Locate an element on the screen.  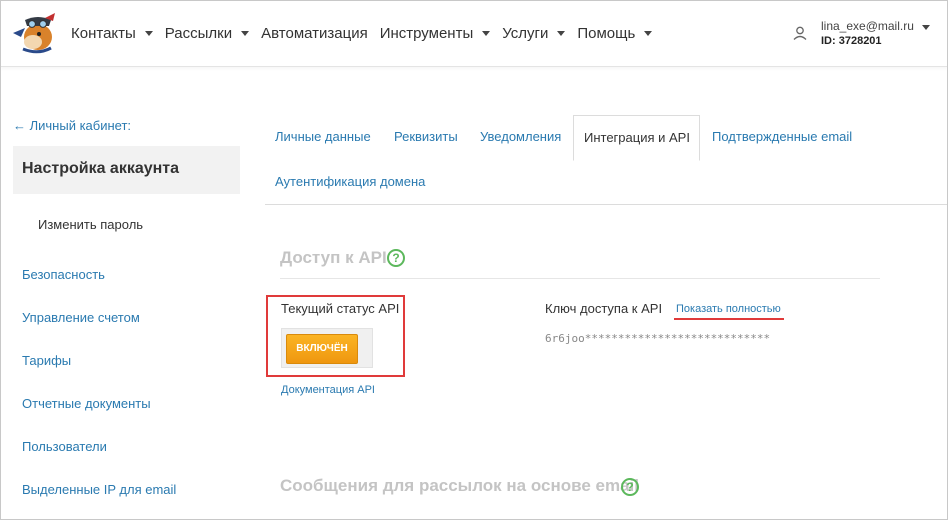
nav-automation: Автоматизация is located at coordinates (314, 33).